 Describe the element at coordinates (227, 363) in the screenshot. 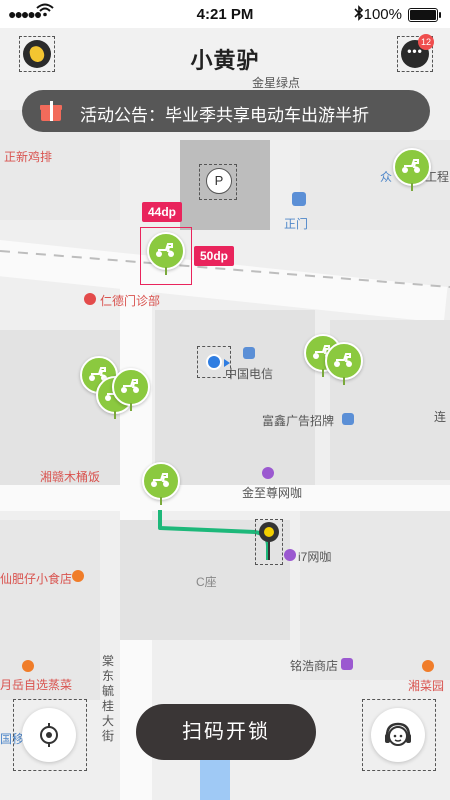

I see `heading-arrow-icon` at that location.